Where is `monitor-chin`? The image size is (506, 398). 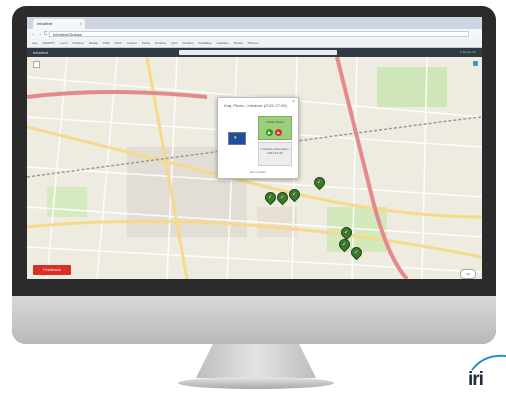
monitor-chin is located at coordinates (254, 320).